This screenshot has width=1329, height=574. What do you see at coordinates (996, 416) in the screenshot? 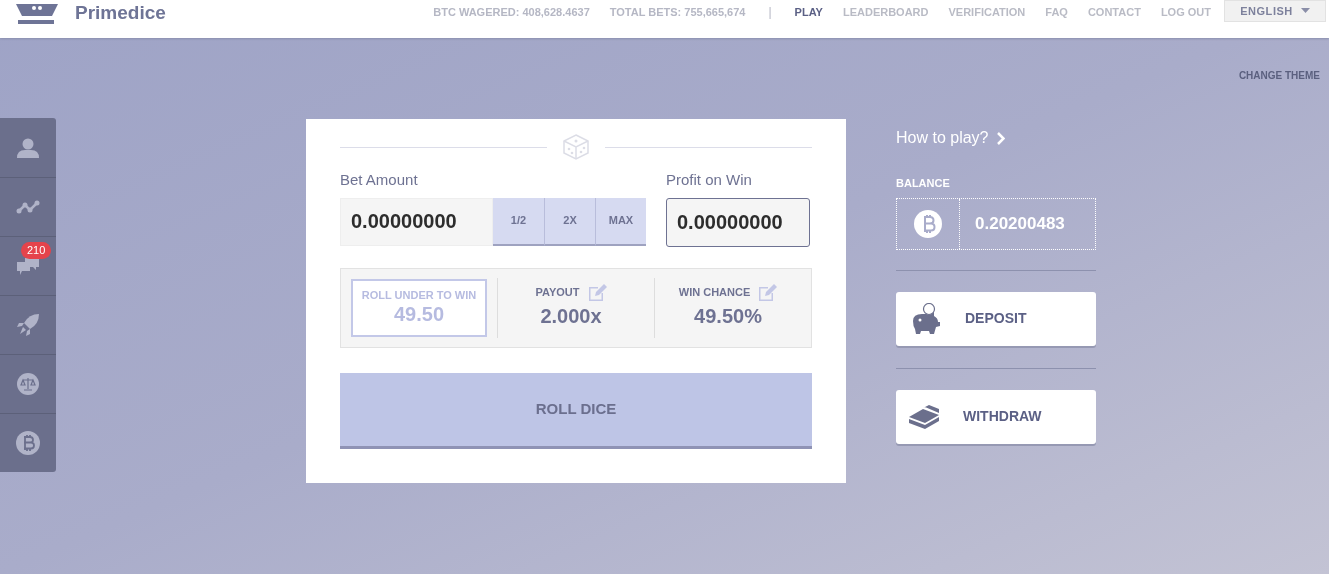
I see `withdraw-button: WITHDRAW` at bounding box center [996, 416].